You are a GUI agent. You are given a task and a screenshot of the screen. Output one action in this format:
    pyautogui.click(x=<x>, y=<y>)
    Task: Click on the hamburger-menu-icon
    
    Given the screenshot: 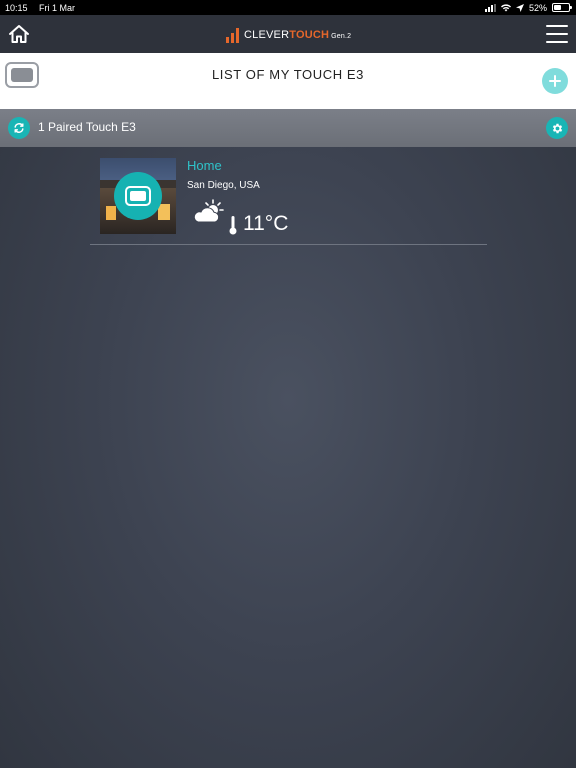 What is the action you would take?
    pyautogui.click(x=557, y=34)
    